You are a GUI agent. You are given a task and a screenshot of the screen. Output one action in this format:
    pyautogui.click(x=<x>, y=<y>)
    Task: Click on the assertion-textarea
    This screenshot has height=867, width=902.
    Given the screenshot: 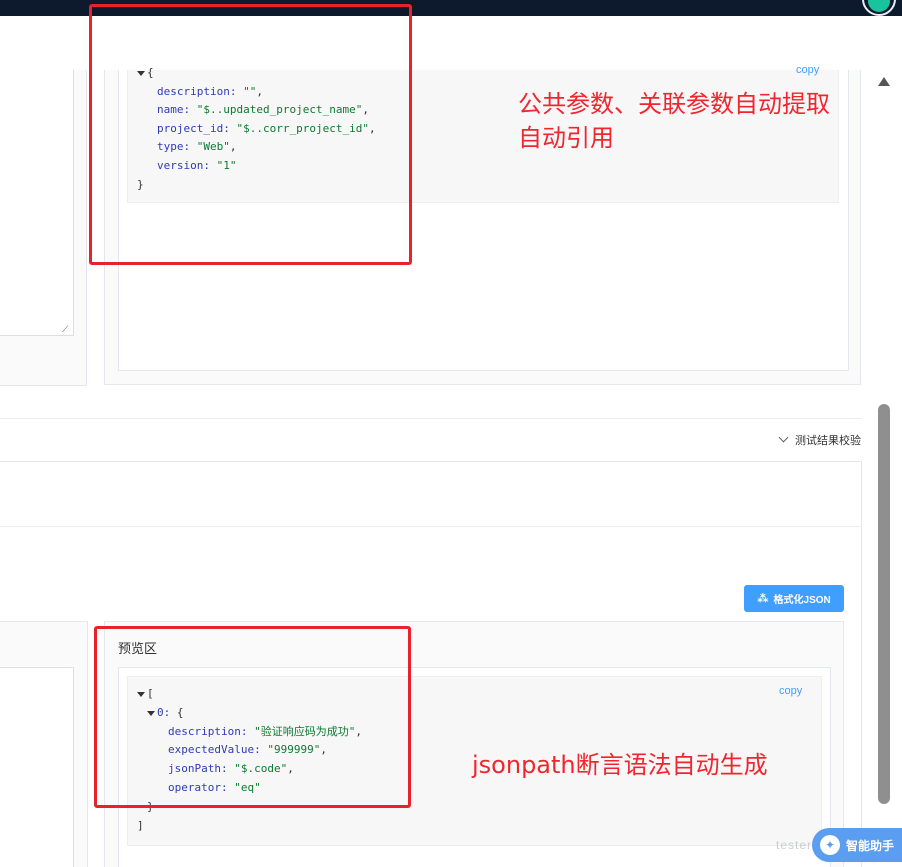 What is the action you would take?
    pyautogui.click(x=37, y=767)
    